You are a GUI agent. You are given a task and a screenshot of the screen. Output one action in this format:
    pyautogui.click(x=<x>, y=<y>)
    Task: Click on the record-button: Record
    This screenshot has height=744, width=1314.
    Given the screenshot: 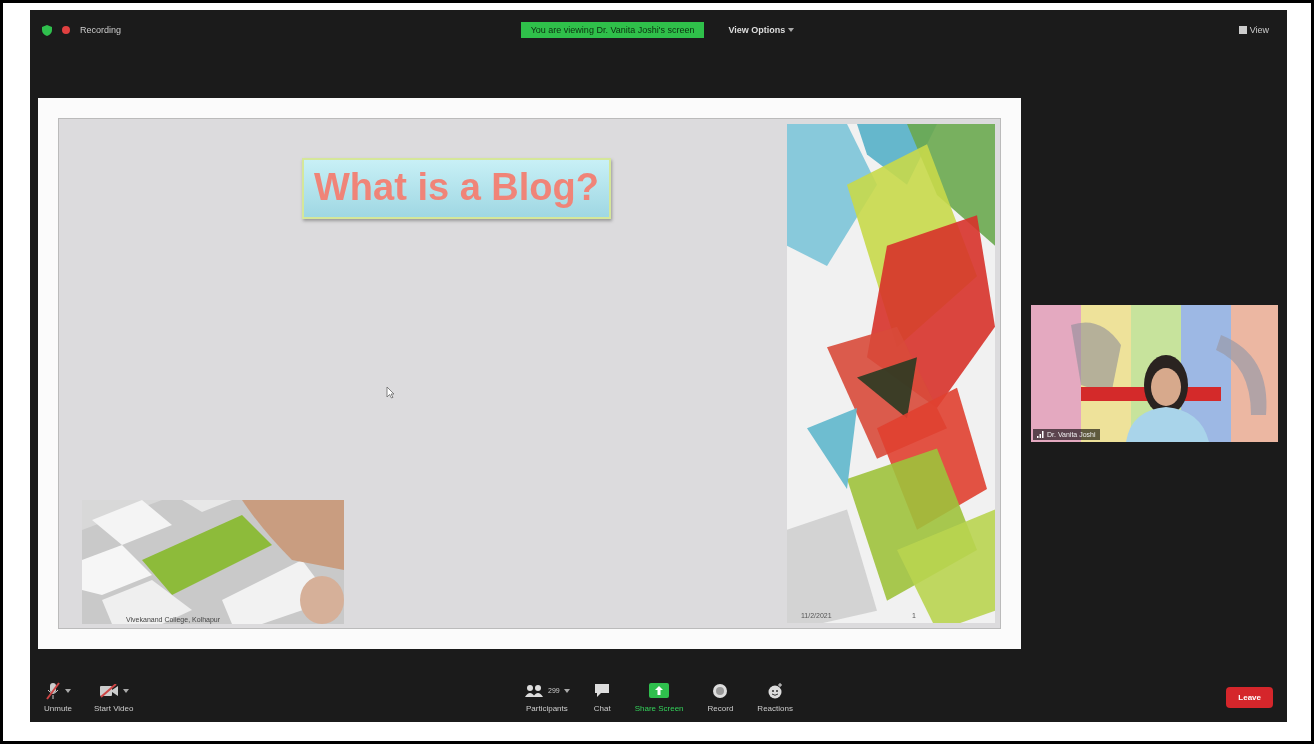 What is the action you would take?
    pyautogui.click(x=720, y=697)
    